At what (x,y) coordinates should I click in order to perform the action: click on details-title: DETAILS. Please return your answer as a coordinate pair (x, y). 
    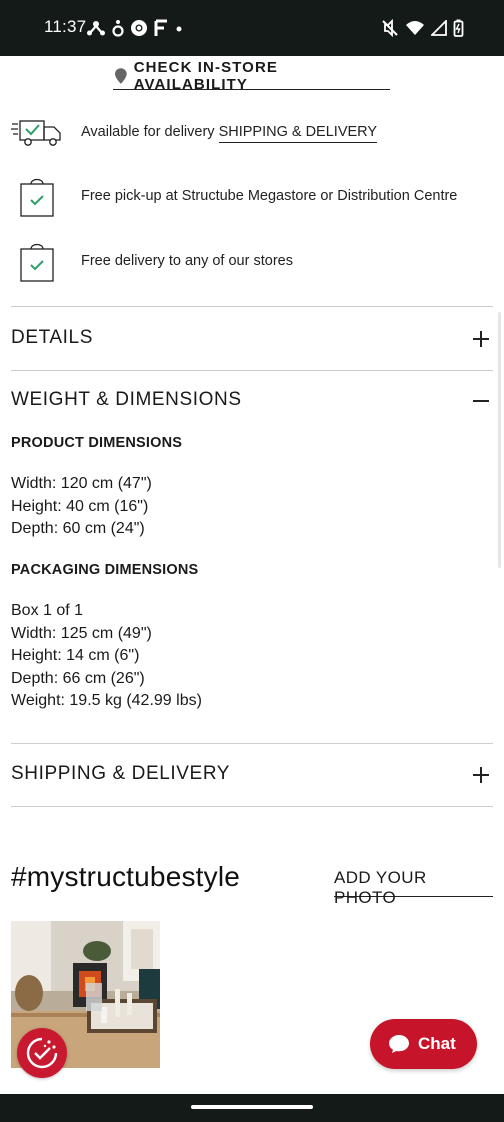
    Looking at the image, I should click on (52, 337).